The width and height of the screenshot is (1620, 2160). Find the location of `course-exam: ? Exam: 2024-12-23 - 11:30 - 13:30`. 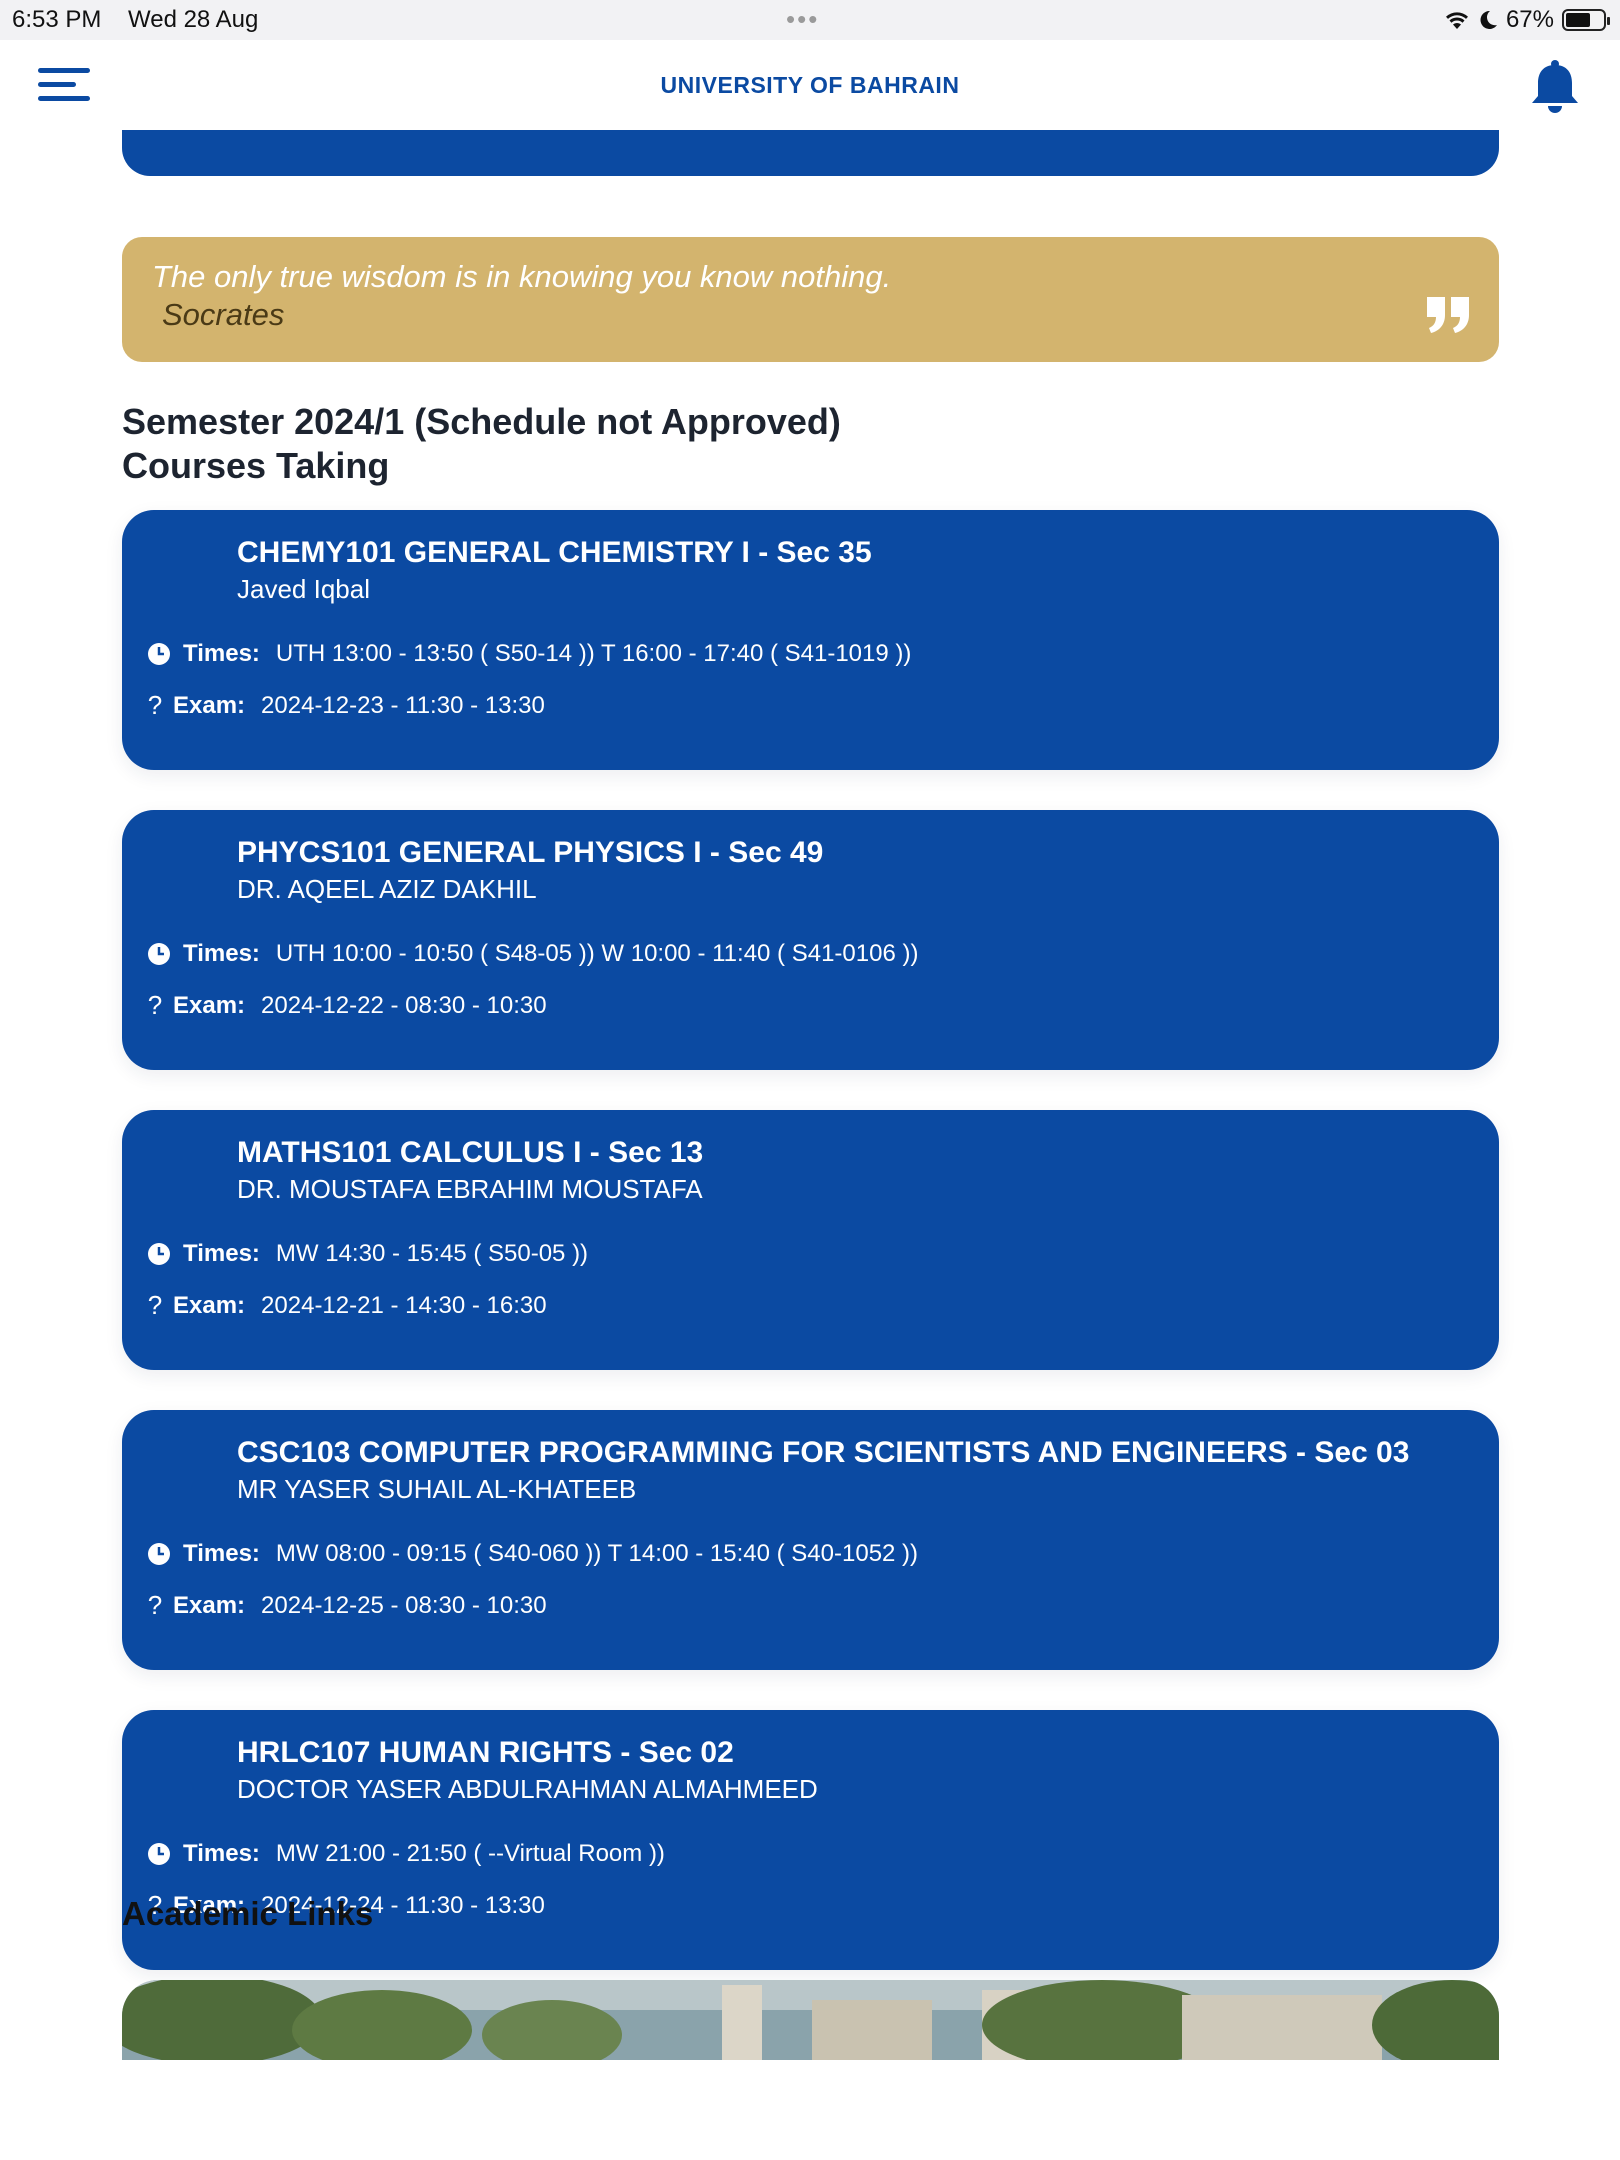

course-exam: ? Exam: 2024-12-23 - 11:30 - 13:30 is located at coordinates (346, 705).